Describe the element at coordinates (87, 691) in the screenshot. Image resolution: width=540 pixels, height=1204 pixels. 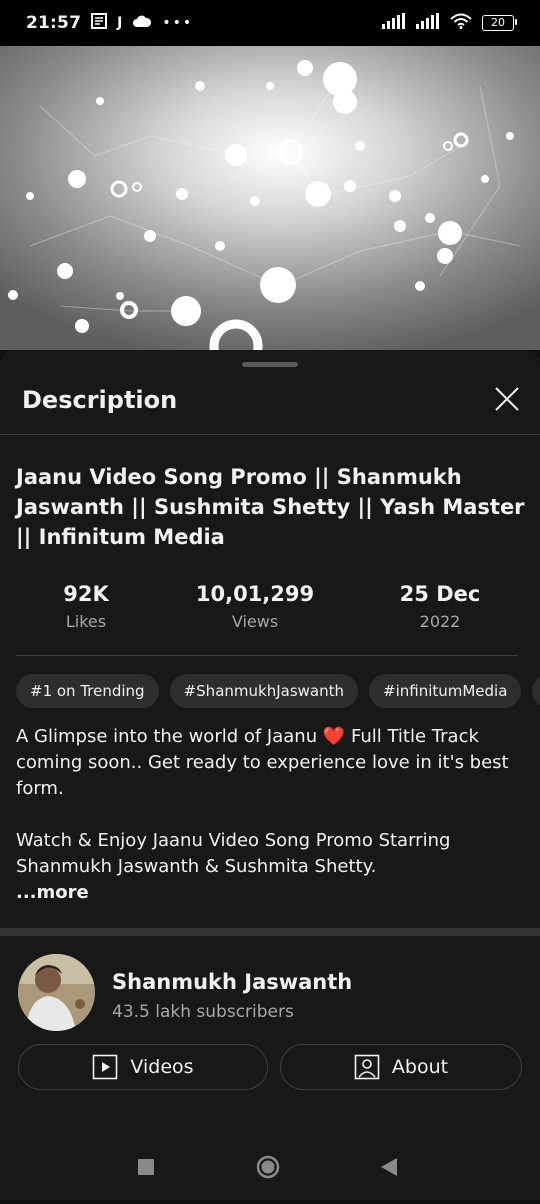
I see `tag-chip: #1 on Trending` at that location.